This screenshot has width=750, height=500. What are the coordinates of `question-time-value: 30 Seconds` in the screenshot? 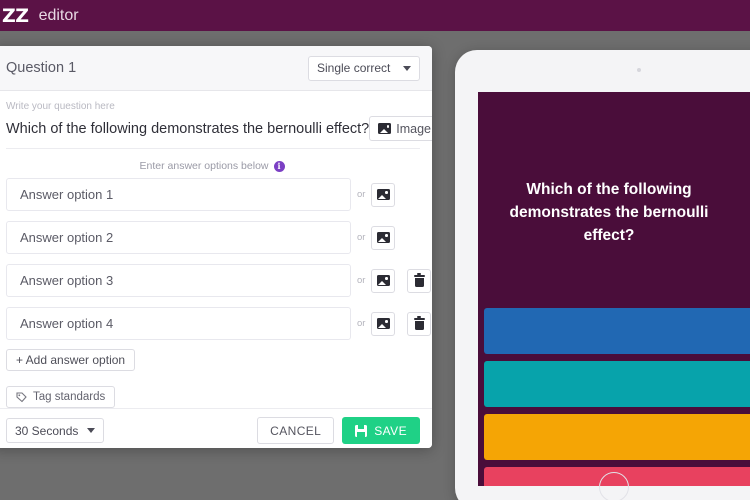 It's located at (47, 430).